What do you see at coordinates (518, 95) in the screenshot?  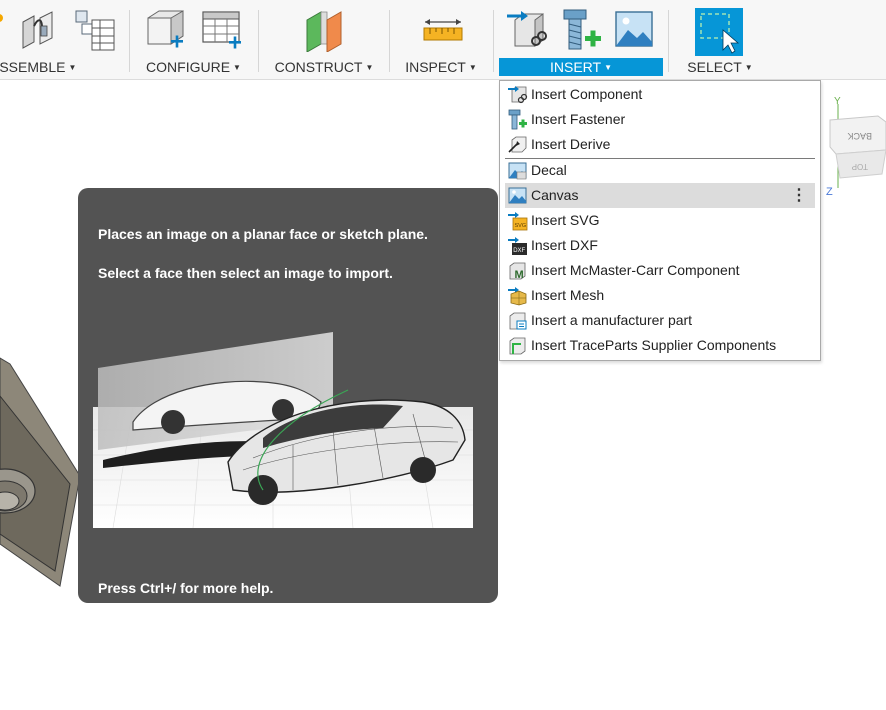 I see `insert-component-icon` at bounding box center [518, 95].